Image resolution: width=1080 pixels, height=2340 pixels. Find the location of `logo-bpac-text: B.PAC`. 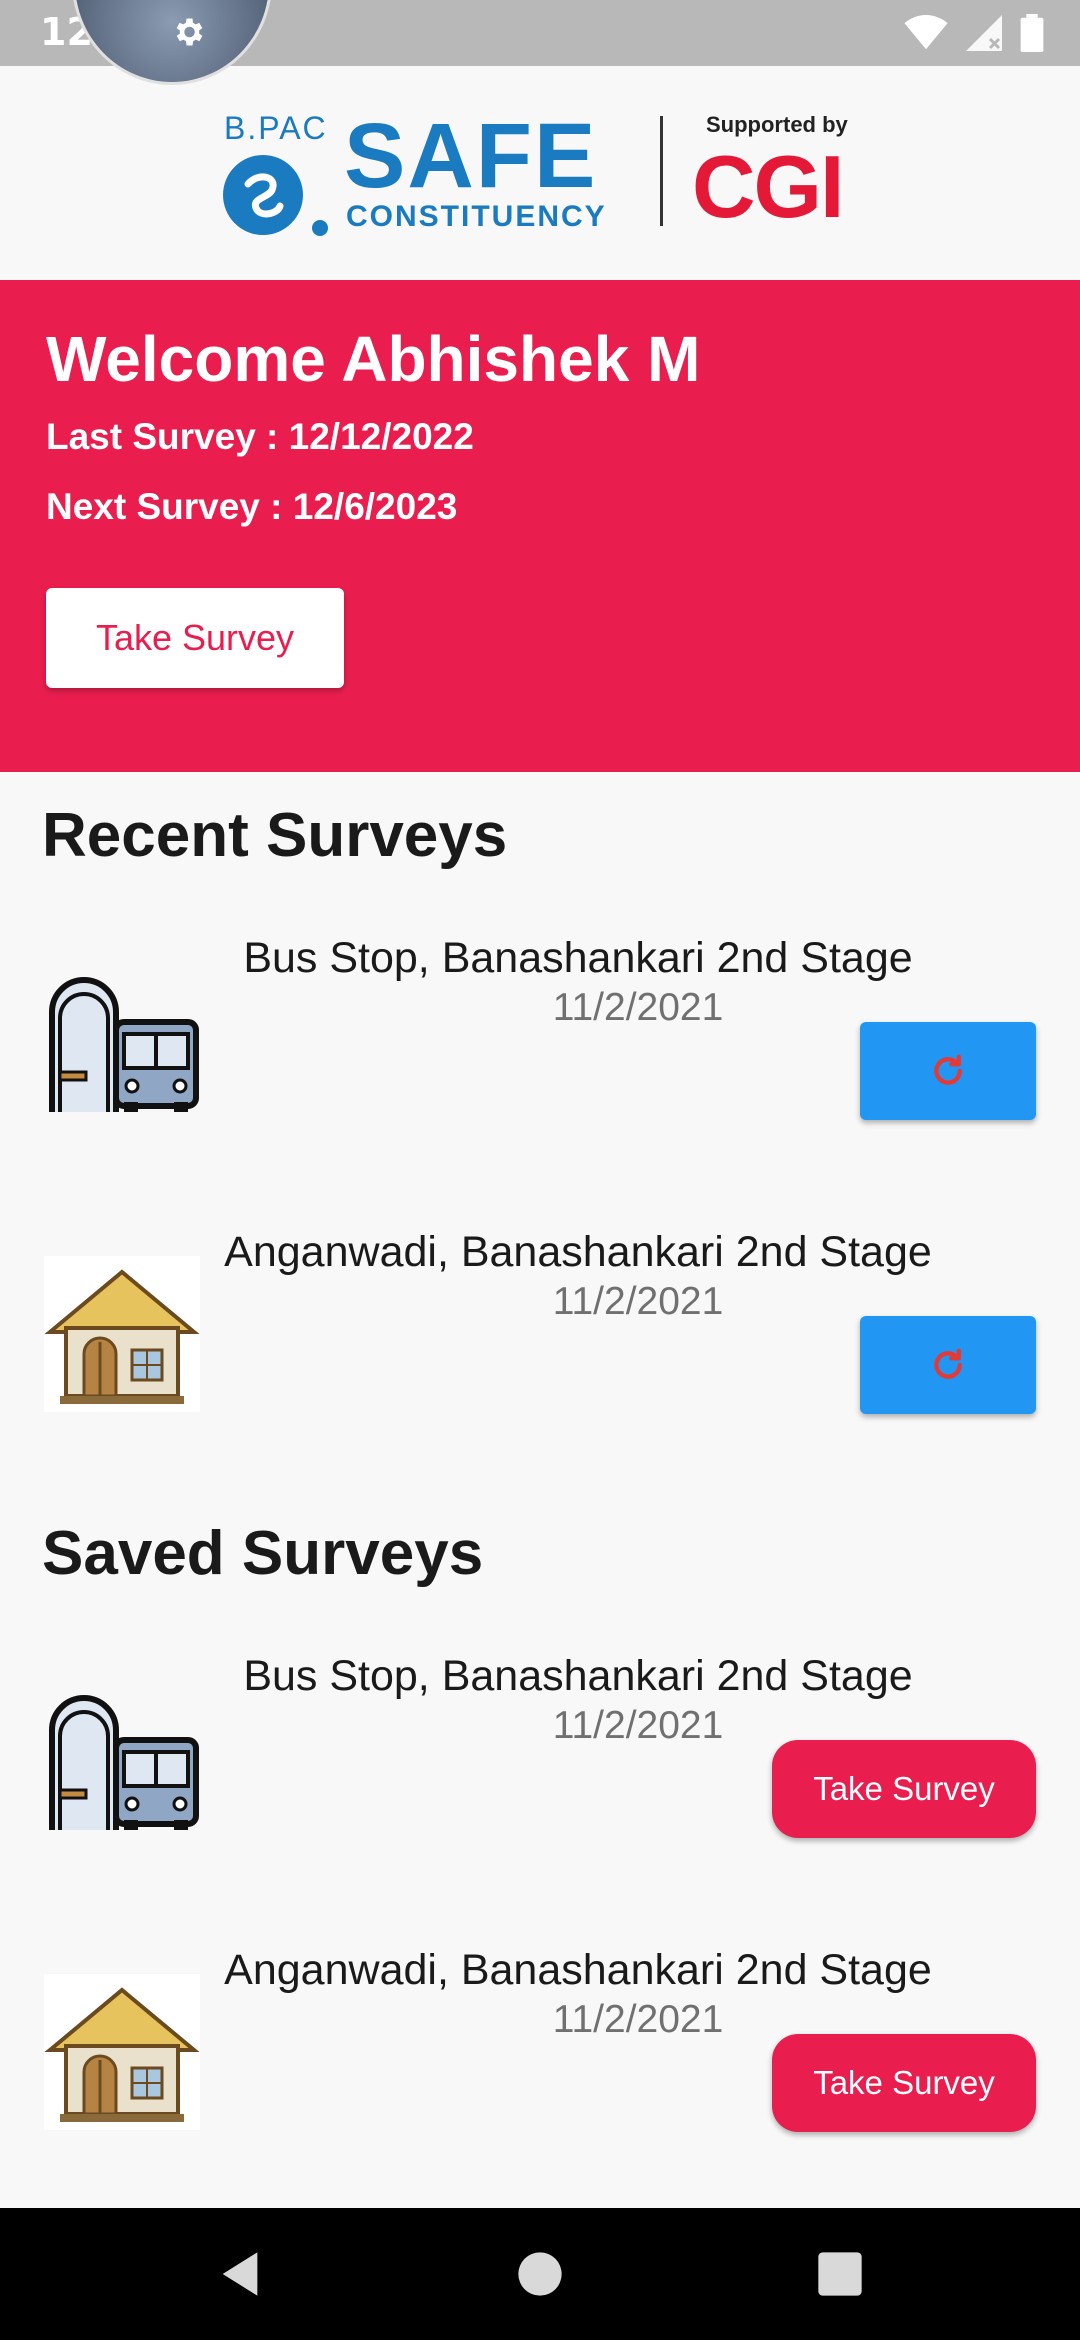

logo-bpac-text: B.PAC is located at coordinates (276, 128).